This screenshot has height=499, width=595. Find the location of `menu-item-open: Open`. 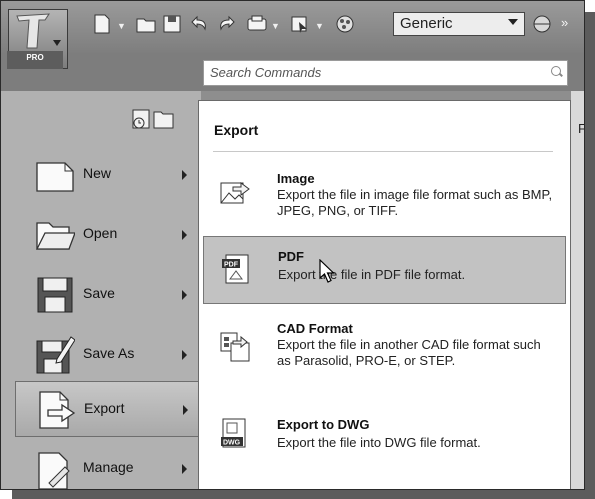

menu-item-open: Open is located at coordinates (107, 235).